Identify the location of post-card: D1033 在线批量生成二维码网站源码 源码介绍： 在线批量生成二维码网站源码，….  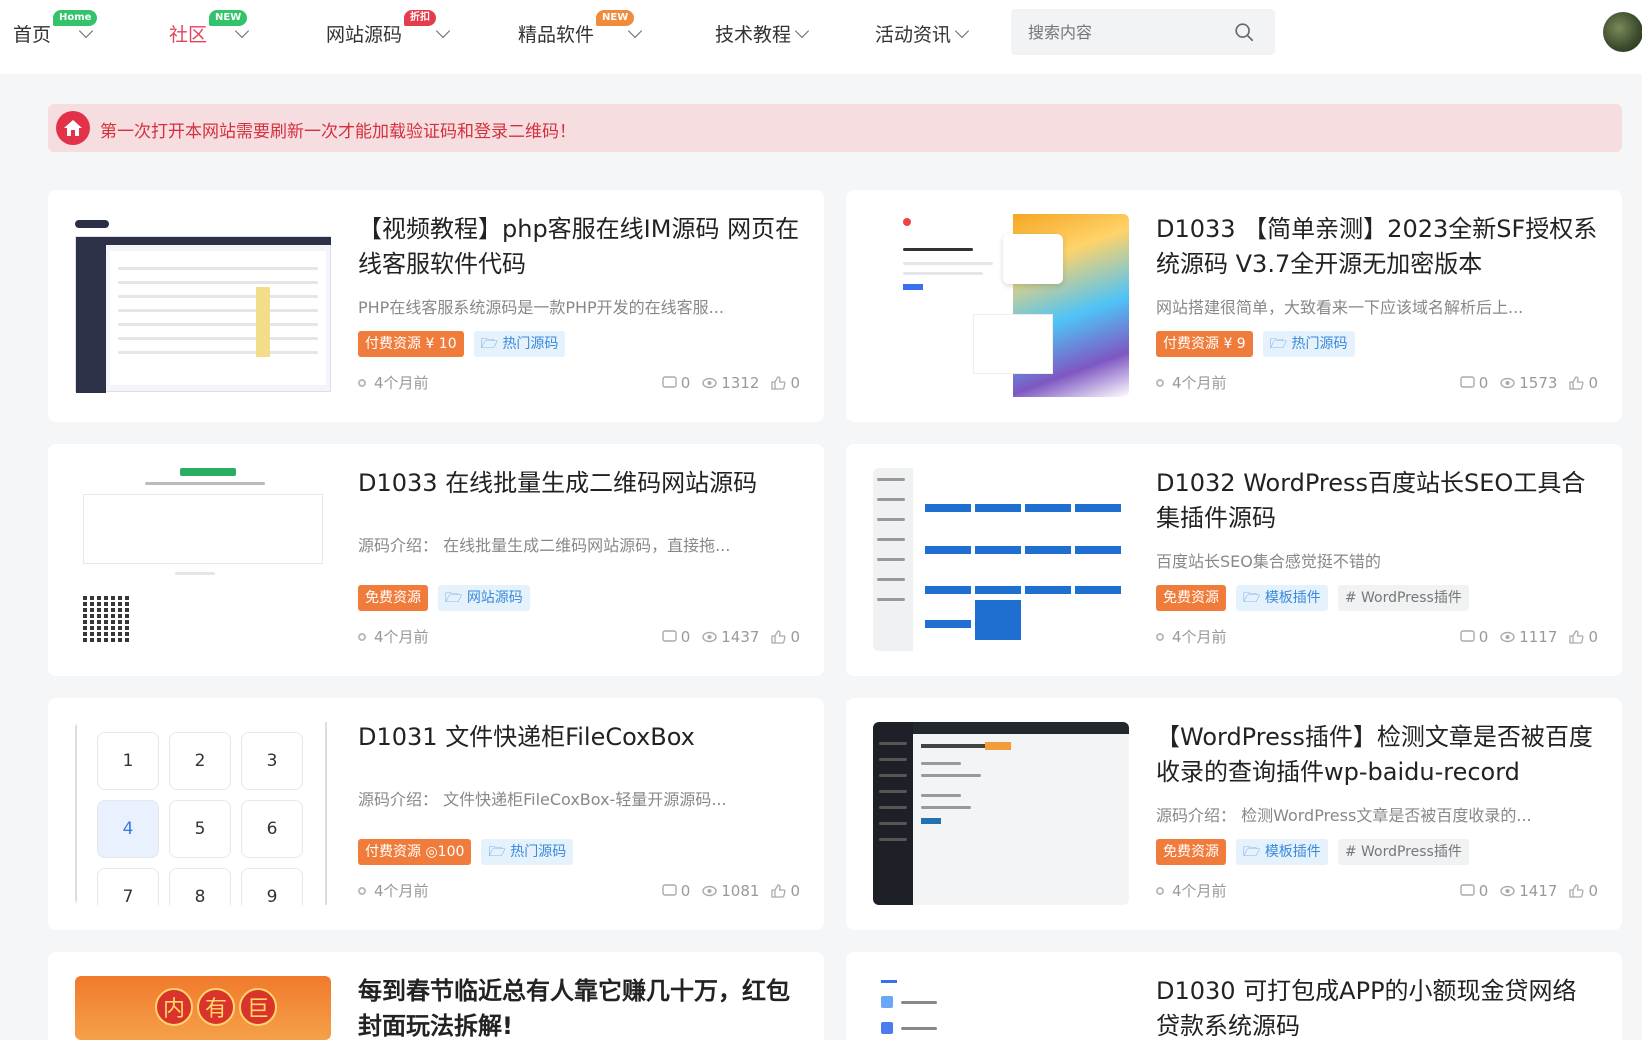
(436, 560).